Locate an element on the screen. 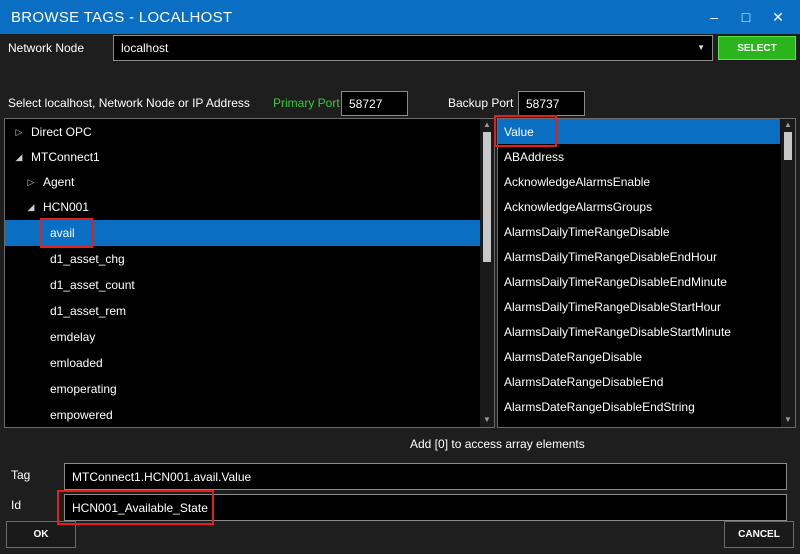 The image size is (800, 554). property-item: AlarmsDateRangeDisableEnd is located at coordinates (639, 381).